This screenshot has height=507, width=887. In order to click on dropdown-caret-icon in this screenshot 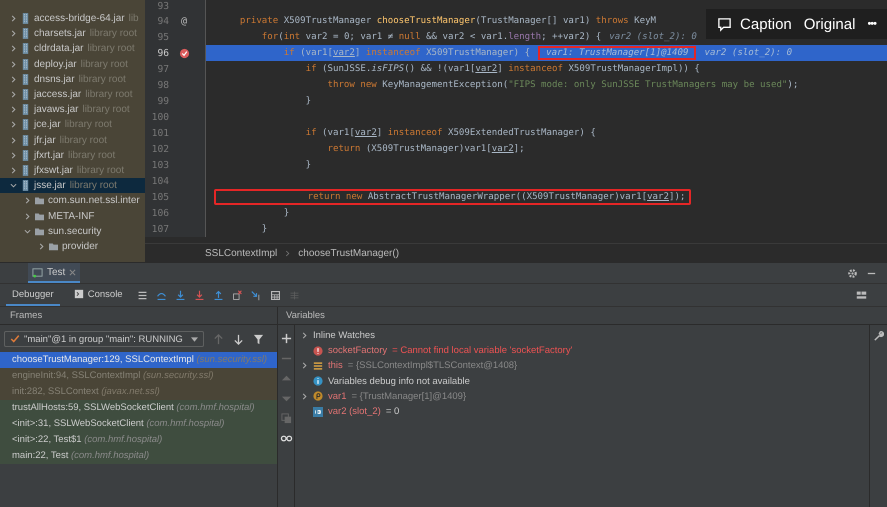, I will do `click(194, 339)`.